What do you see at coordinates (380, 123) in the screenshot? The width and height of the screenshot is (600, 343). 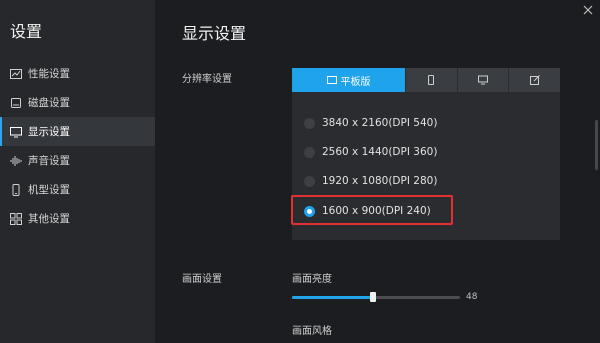 I see `resolution-option-label: 3840 x 2160(DPI 540)` at bounding box center [380, 123].